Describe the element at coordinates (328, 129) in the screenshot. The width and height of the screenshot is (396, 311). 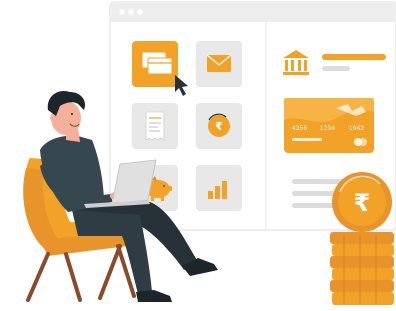
I see `card-number-group-2: 1234` at that location.